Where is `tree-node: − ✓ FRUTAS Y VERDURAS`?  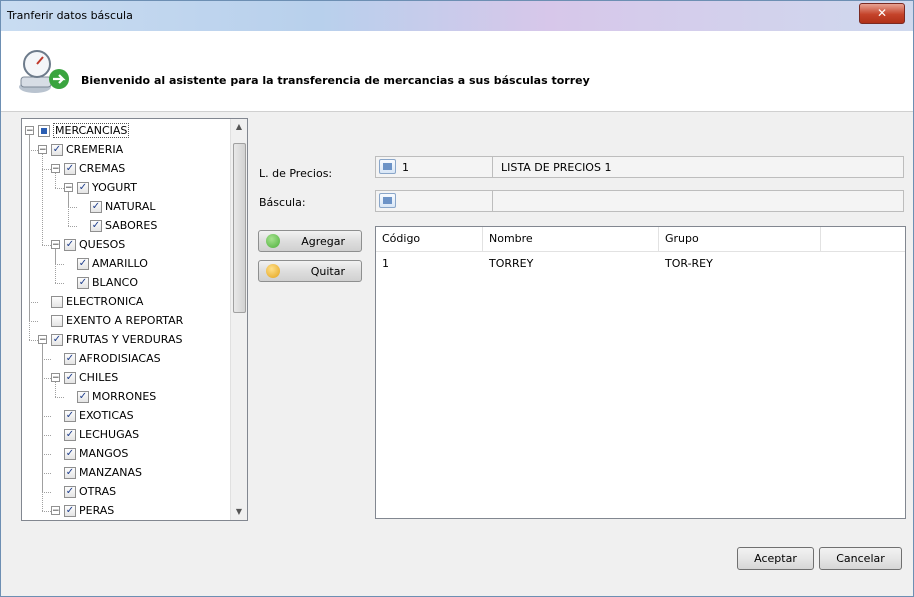 tree-node: − ✓ FRUTAS Y VERDURAS is located at coordinates (110, 339).